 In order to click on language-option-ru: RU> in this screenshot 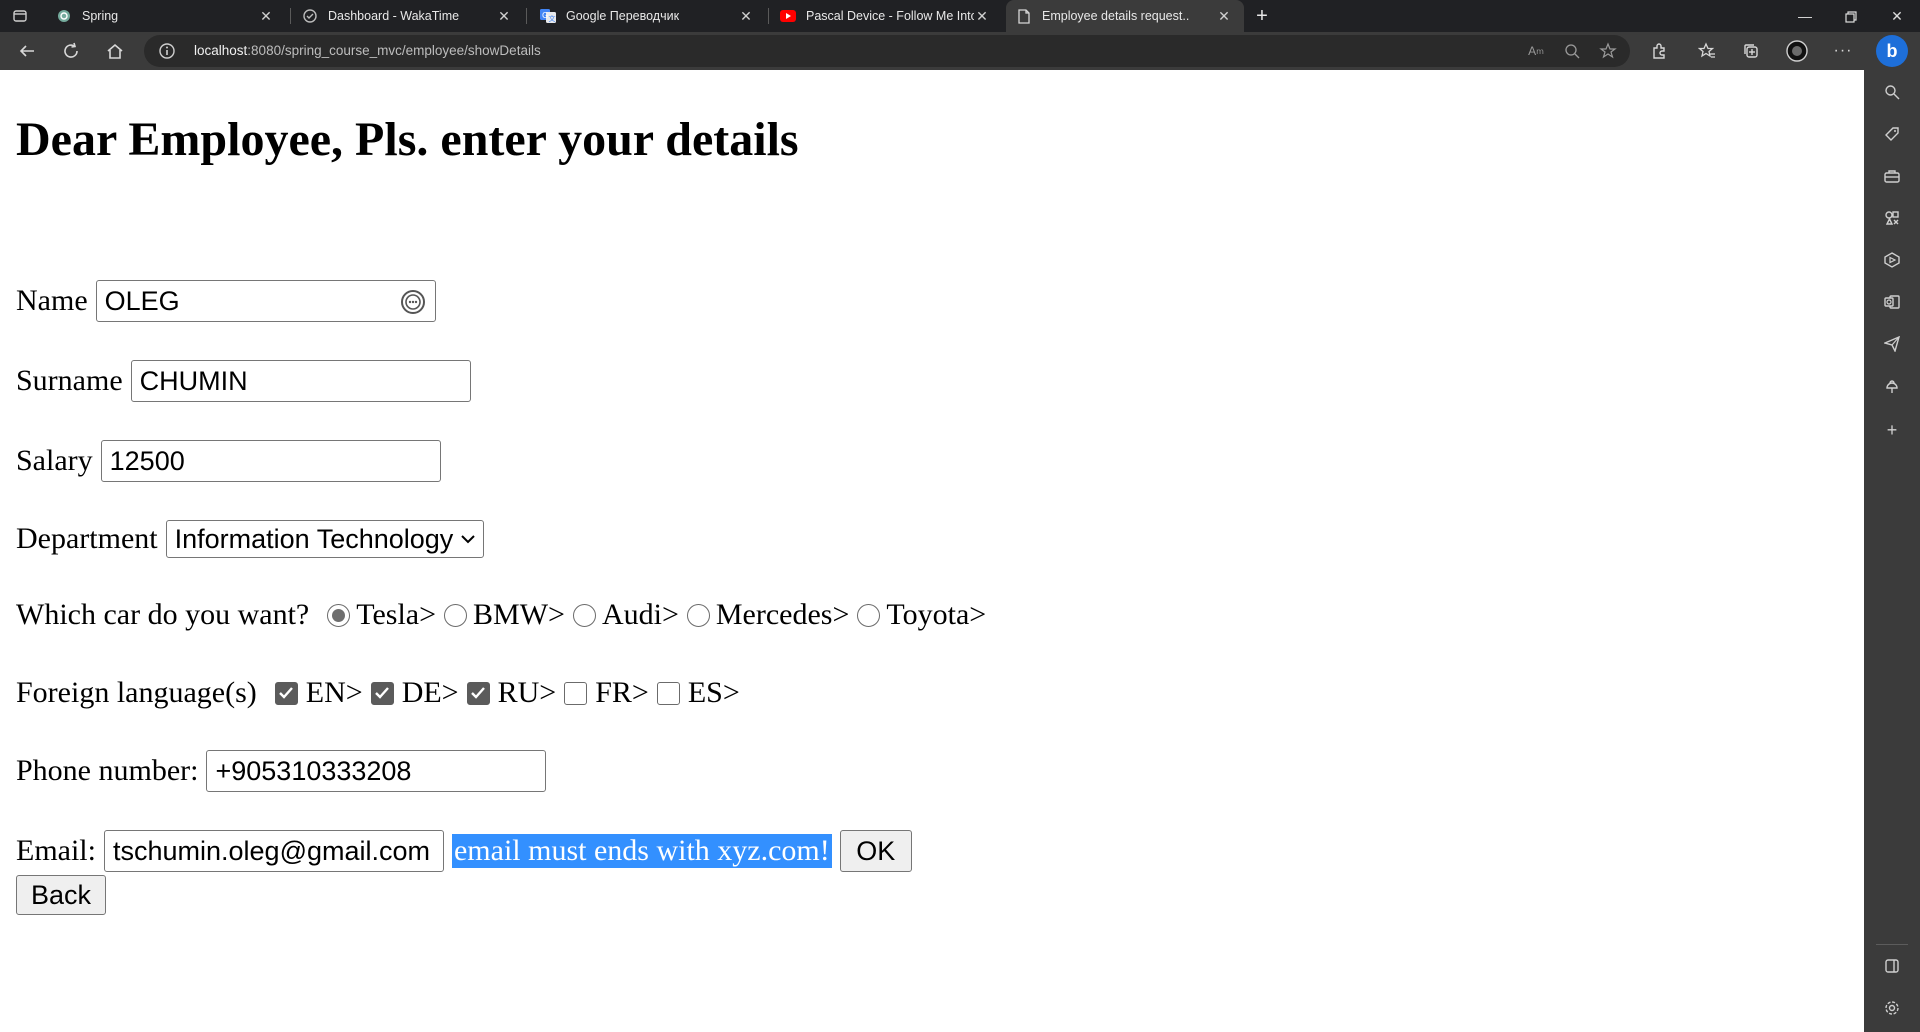, I will do `click(511, 693)`.